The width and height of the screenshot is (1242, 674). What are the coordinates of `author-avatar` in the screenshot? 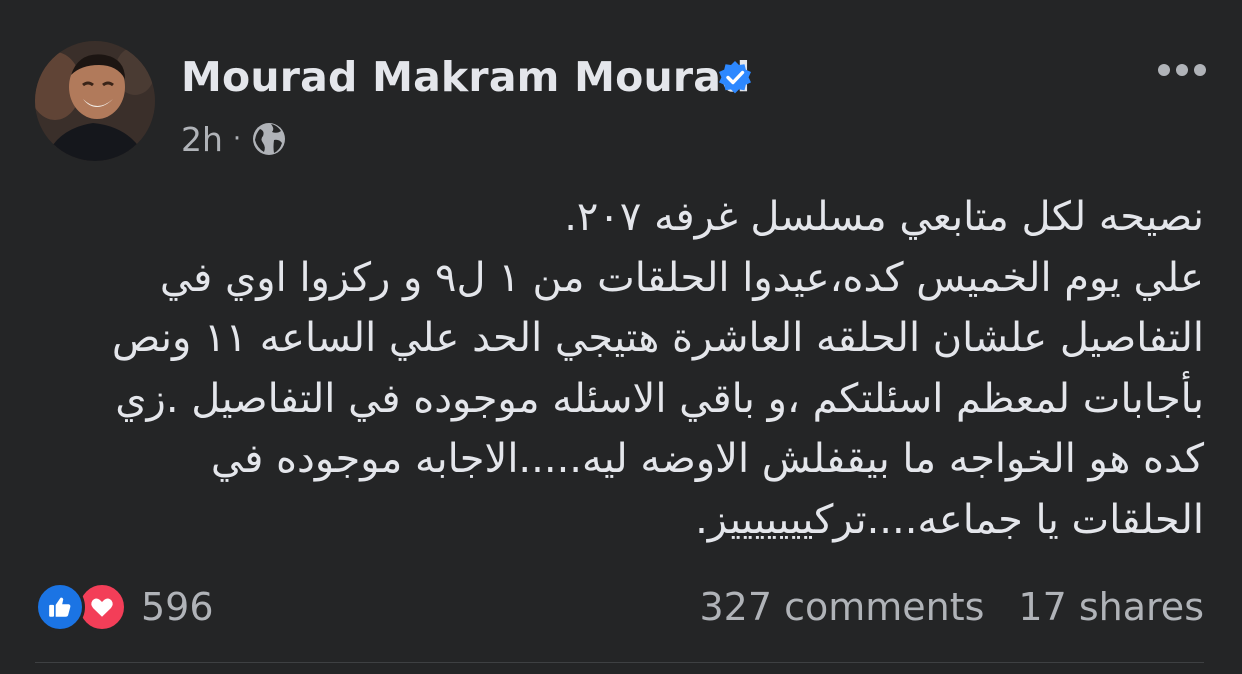 It's located at (95, 101).